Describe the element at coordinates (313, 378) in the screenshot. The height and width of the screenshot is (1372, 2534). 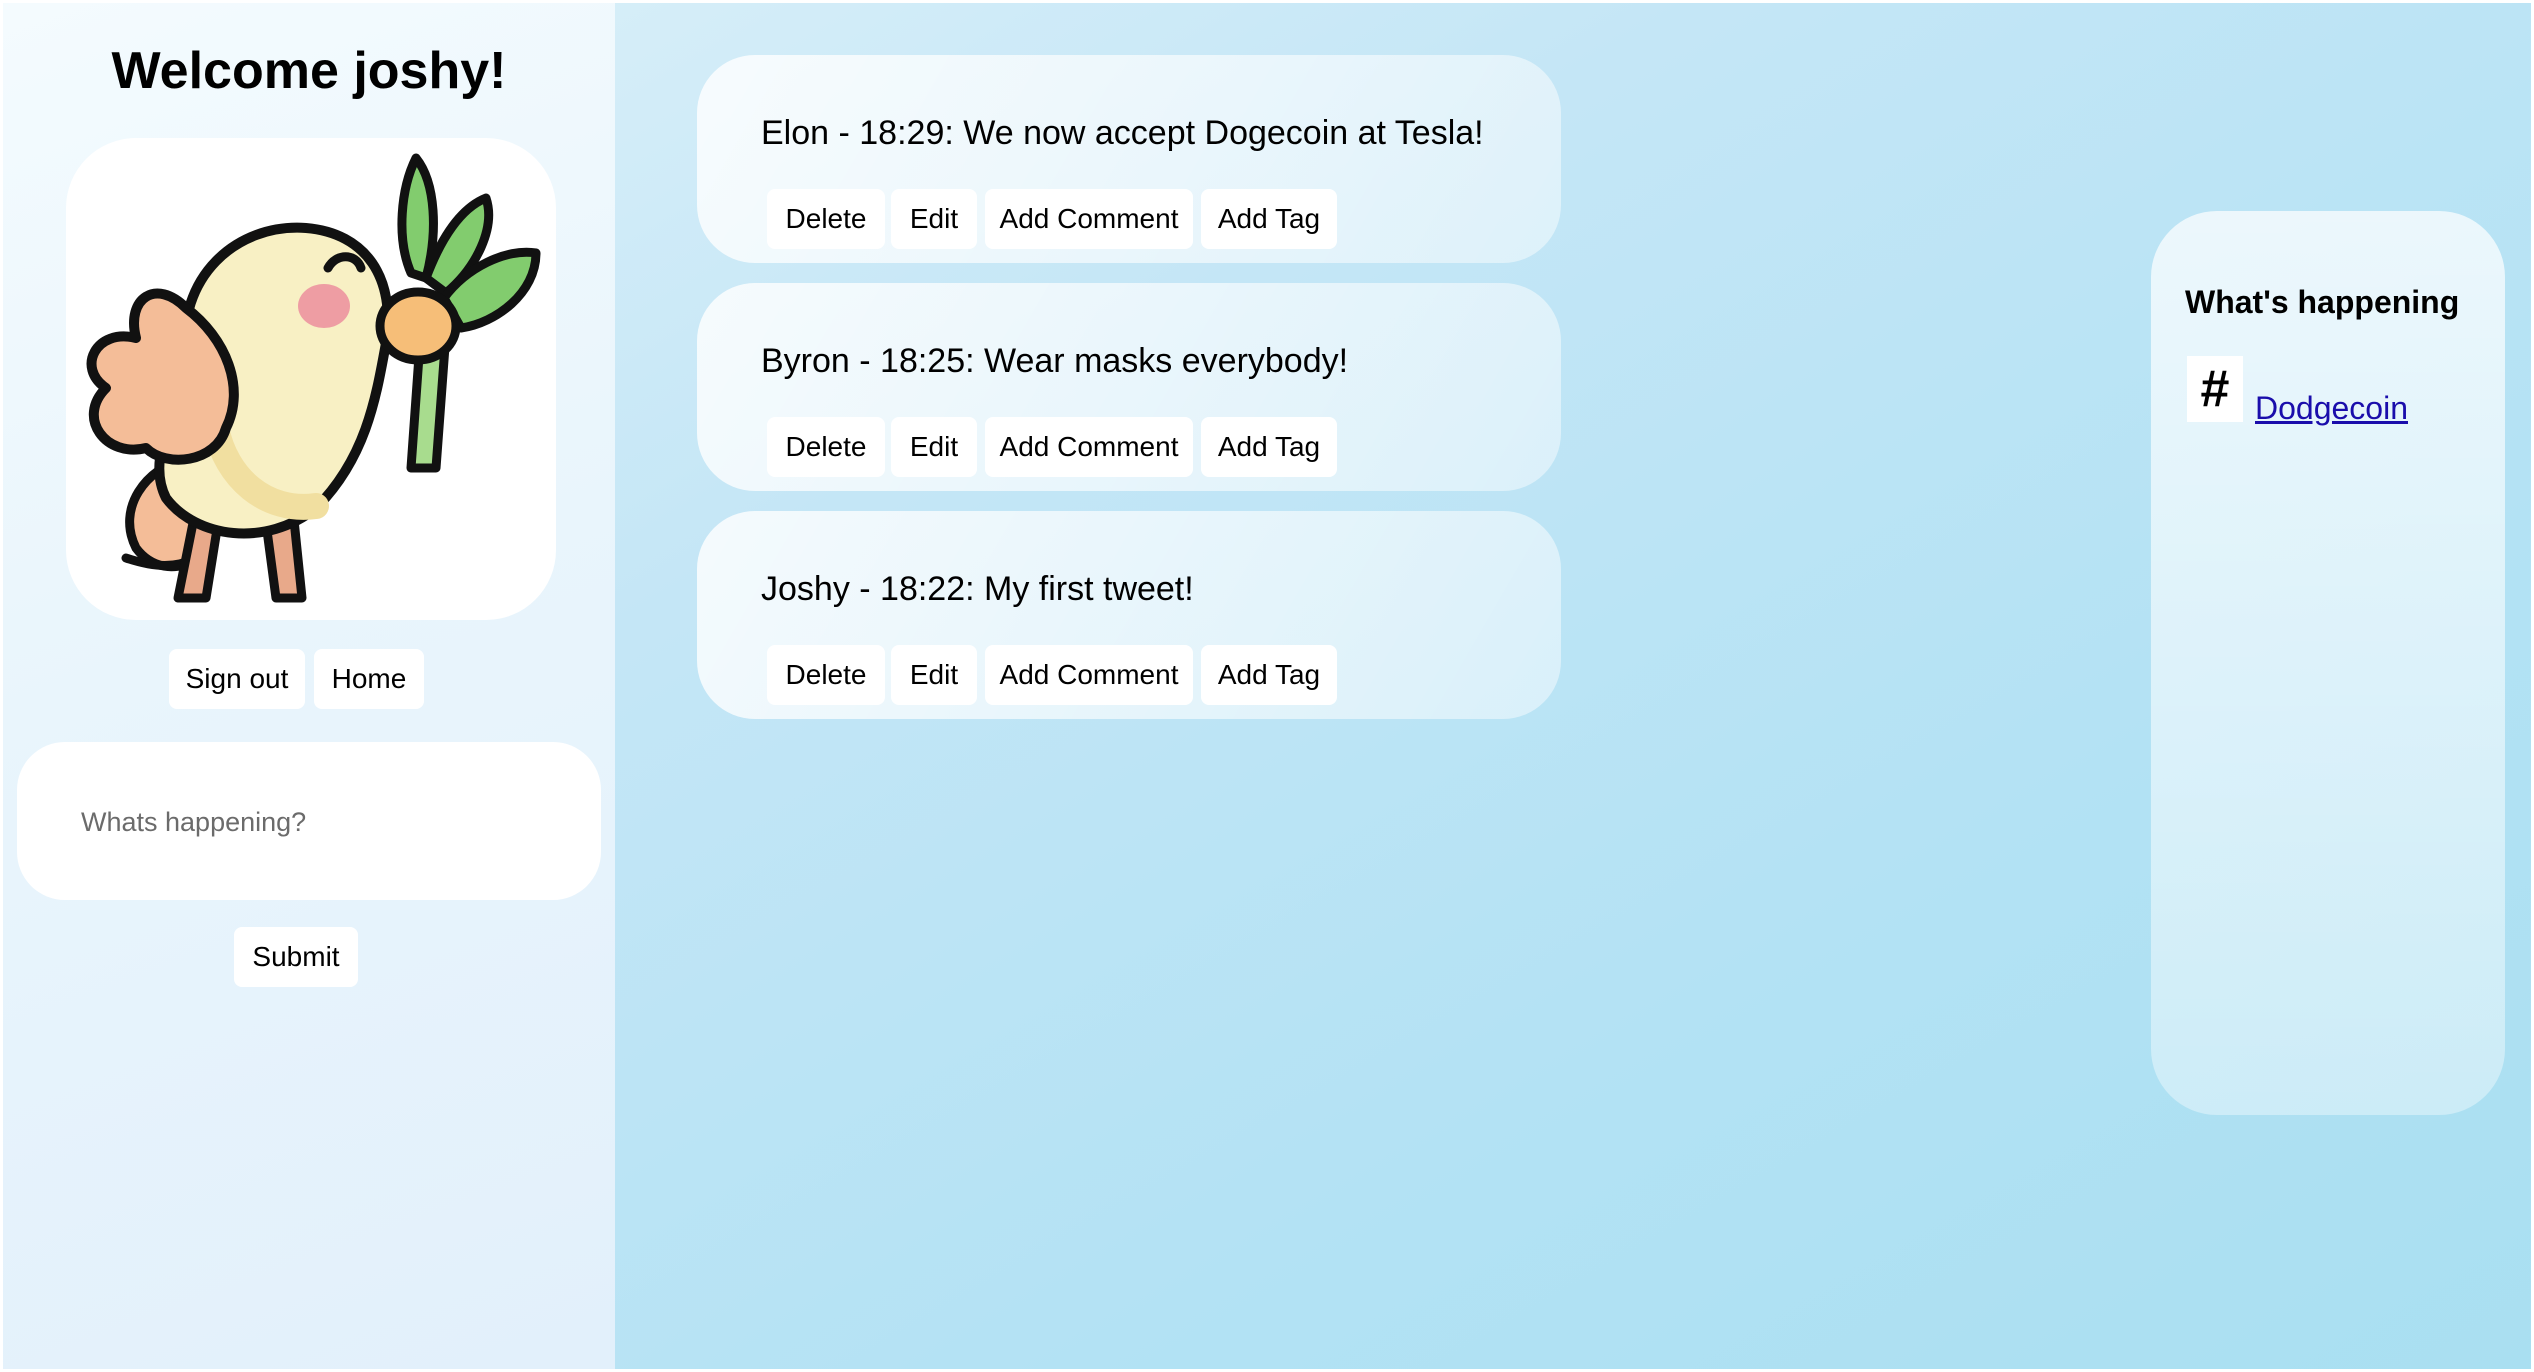
I see `bird-with-leek-icon` at that location.